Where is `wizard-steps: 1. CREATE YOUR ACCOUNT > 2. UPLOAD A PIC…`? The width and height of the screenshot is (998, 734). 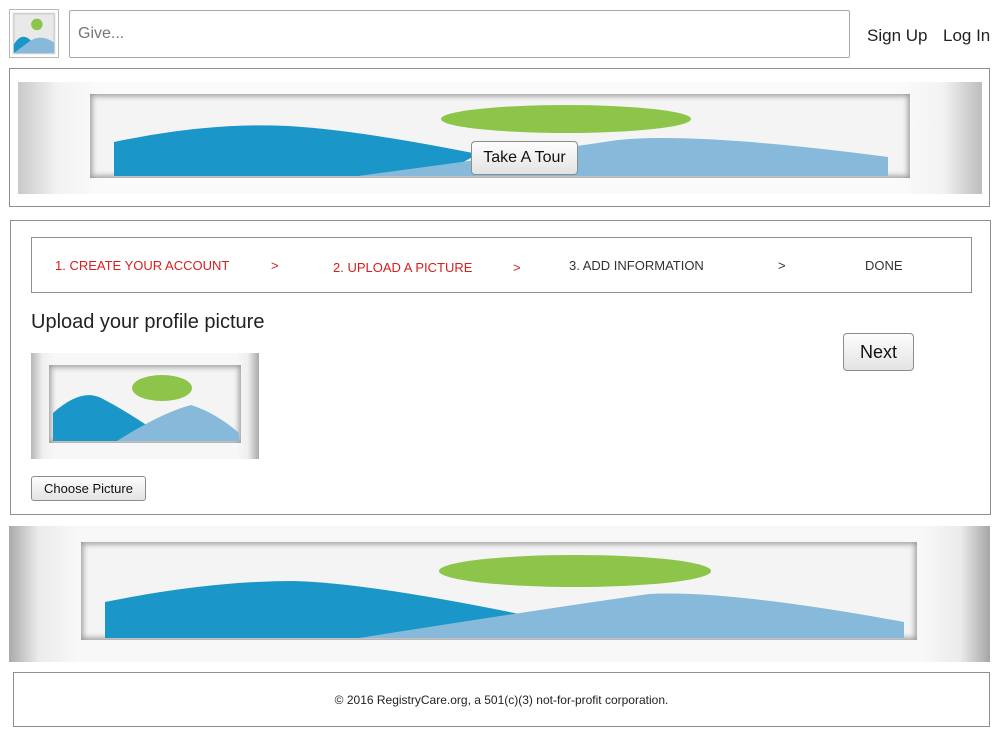
wizard-steps: 1. CREATE YOUR ACCOUNT > 2. UPLOAD A PIC… is located at coordinates (501, 265).